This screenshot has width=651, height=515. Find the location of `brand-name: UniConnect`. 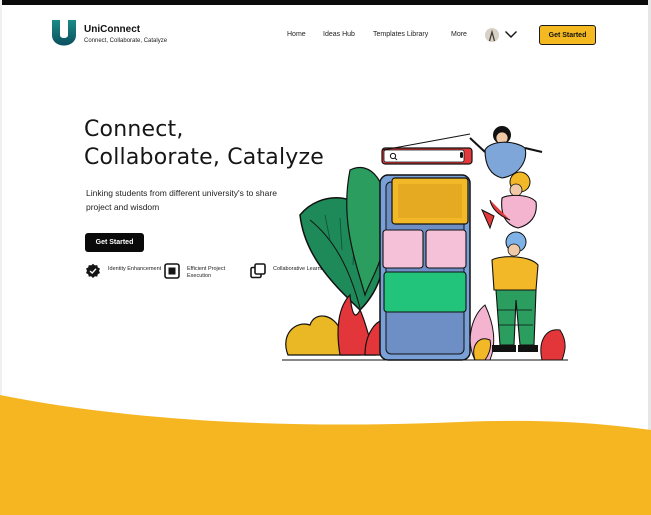

brand-name: UniConnect is located at coordinates (112, 29).